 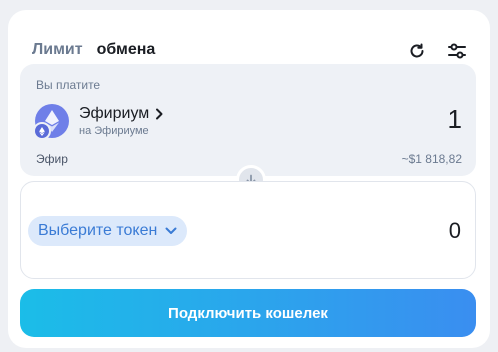 I want to click on pay-amount-input: 1, so click(x=455, y=119).